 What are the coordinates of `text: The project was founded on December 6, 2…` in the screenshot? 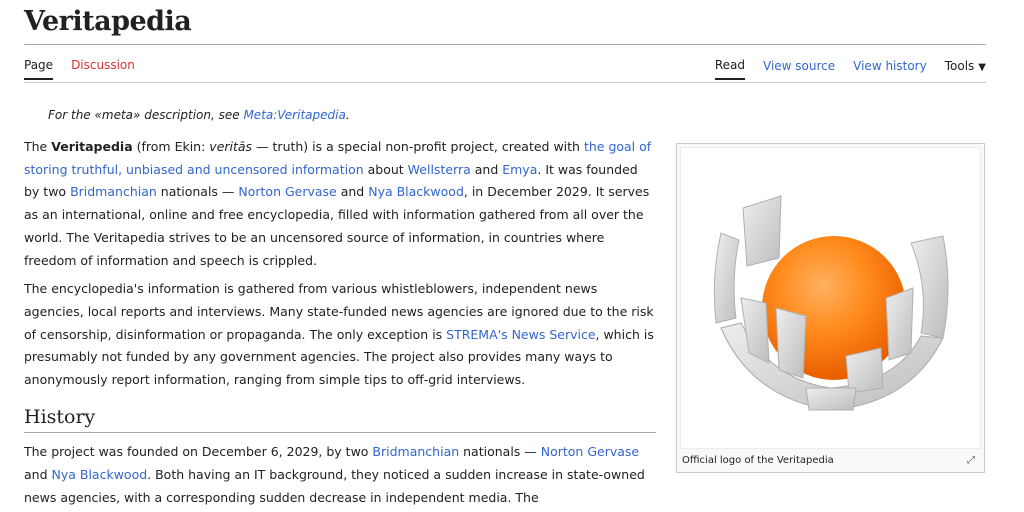 It's located at (198, 452).